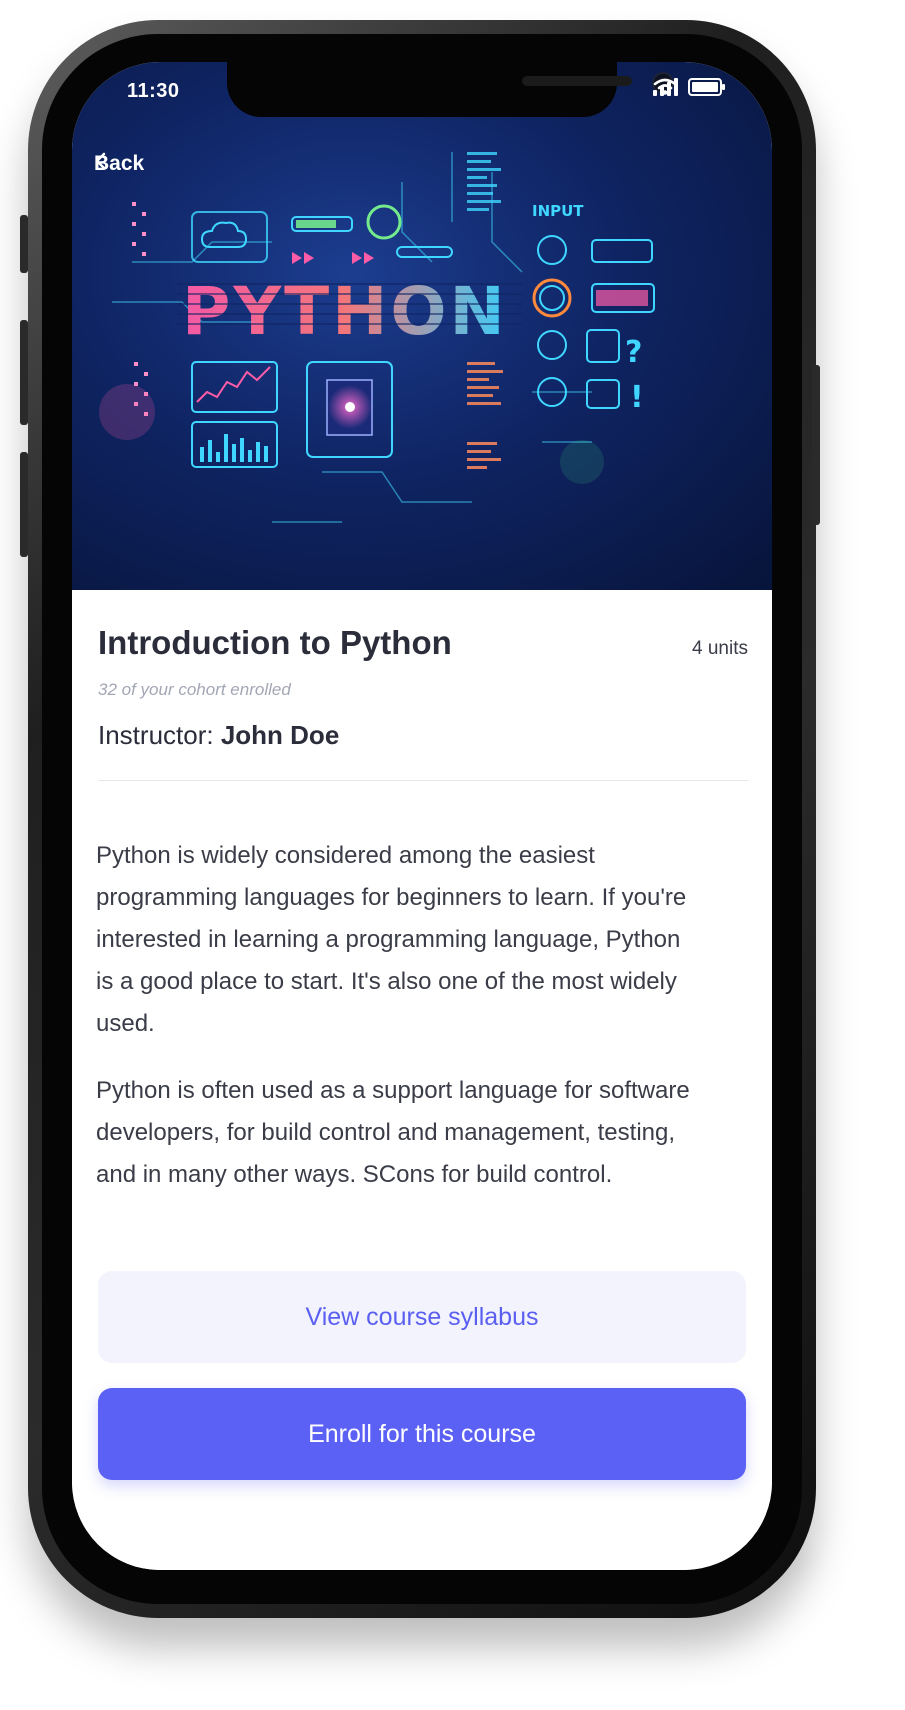 The image size is (905, 1710). Describe the element at coordinates (24, 244) in the screenshot. I see `silent-switch` at that location.